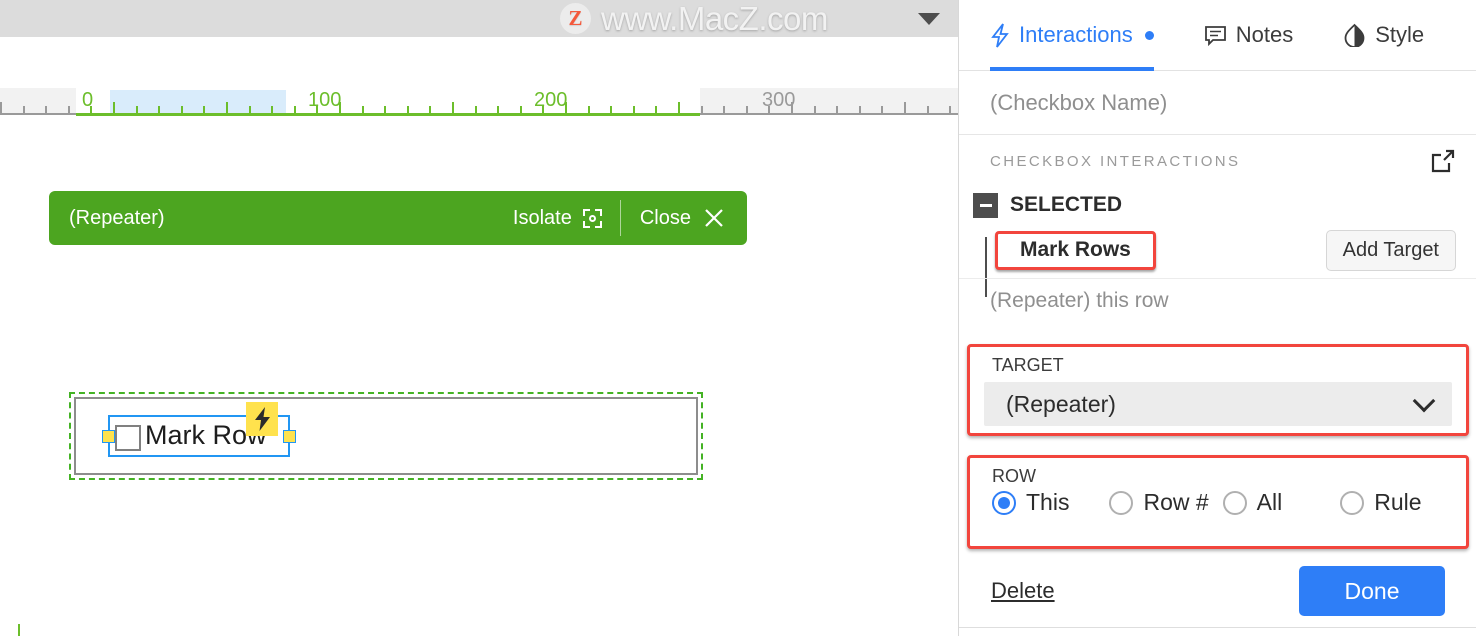 The height and width of the screenshot is (636, 1476). What do you see at coordinates (985, 205) in the screenshot?
I see `minus-collapse-icon` at bounding box center [985, 205].